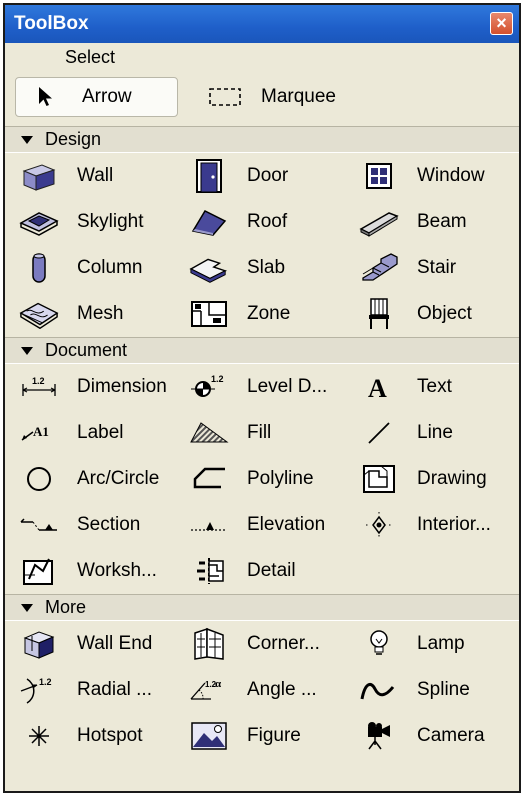 This screenshot has width=526, height=798. I want to click on label-icon: A1, so click(39, 433).